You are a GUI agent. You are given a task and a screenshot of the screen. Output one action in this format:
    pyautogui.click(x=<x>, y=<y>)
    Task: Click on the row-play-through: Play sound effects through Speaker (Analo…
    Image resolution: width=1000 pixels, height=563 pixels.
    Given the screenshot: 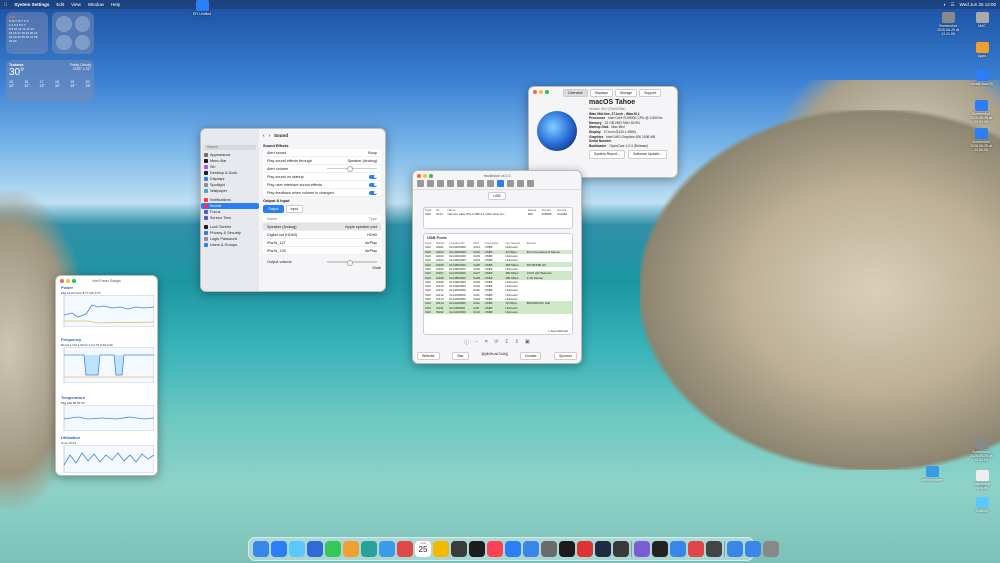 What is the action you would take?
    pyautogui.click(x=322, y=161)
    